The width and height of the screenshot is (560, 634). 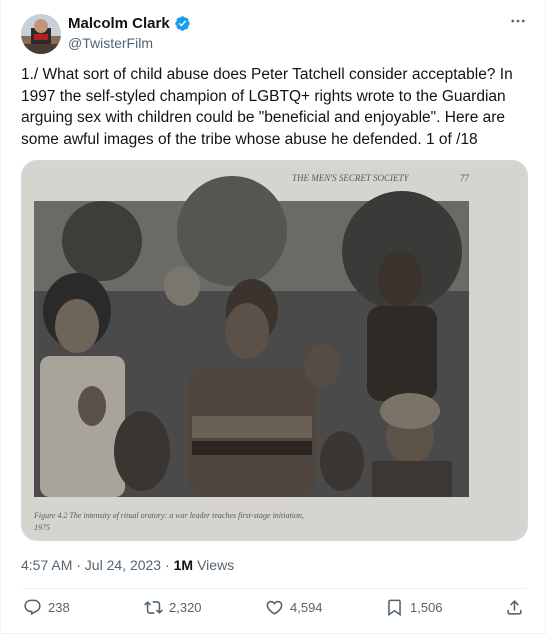 What do you see at coordinates (274, 588) in the screenshot?
I see `divider` at bounding box center [274, 588].